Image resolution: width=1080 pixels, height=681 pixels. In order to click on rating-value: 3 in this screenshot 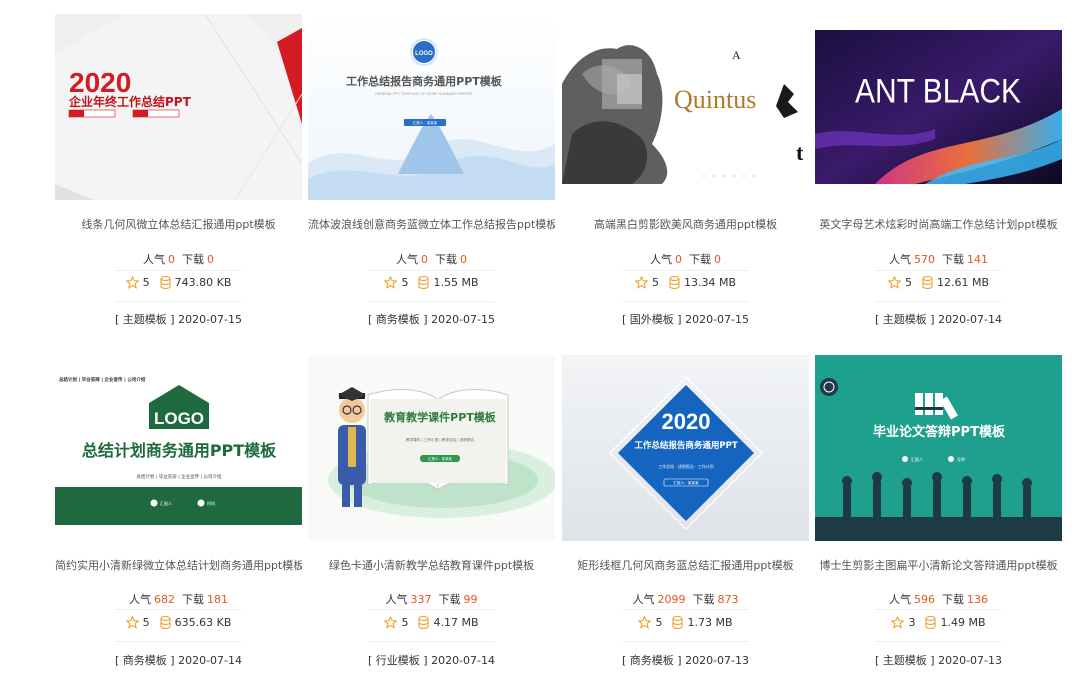, I will do `click(912, 622)`.